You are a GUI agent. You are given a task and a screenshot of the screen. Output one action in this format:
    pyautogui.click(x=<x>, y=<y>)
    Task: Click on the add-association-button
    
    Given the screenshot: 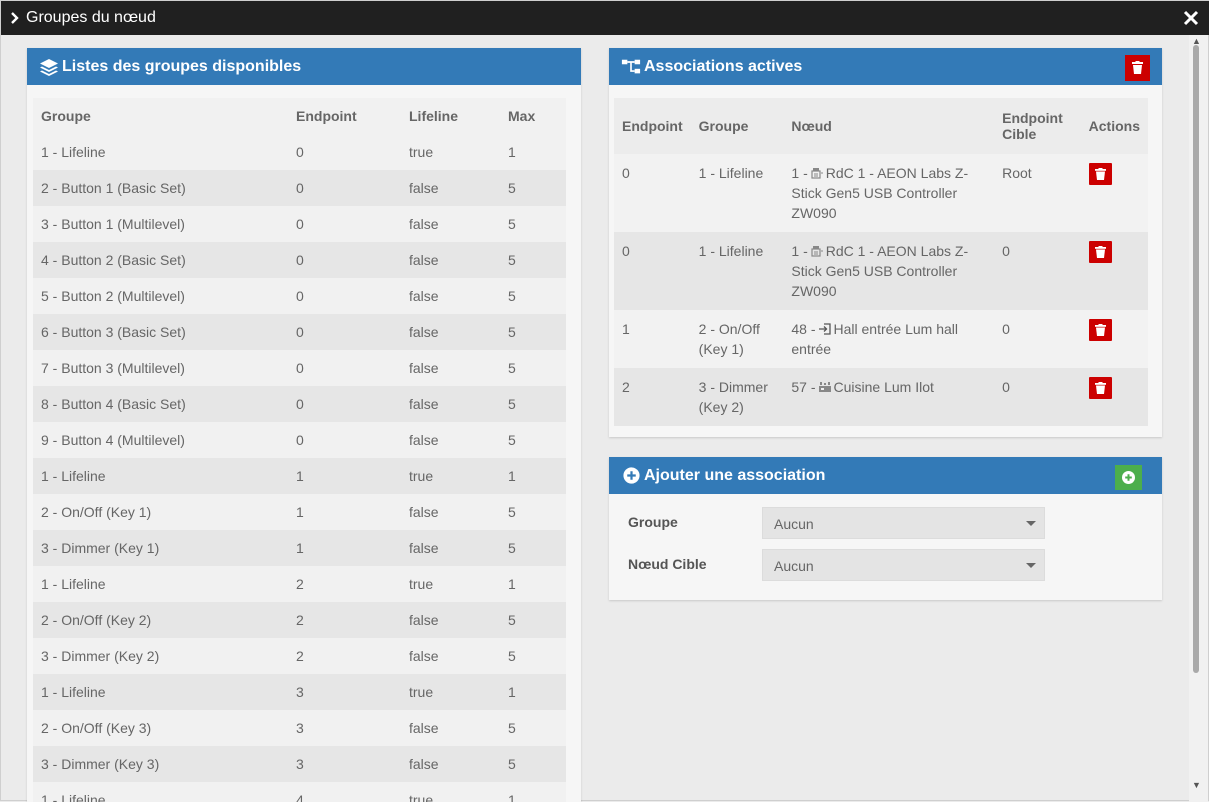 What is the action you would take?
    pyautogui.click(x=1128, y=477)
    